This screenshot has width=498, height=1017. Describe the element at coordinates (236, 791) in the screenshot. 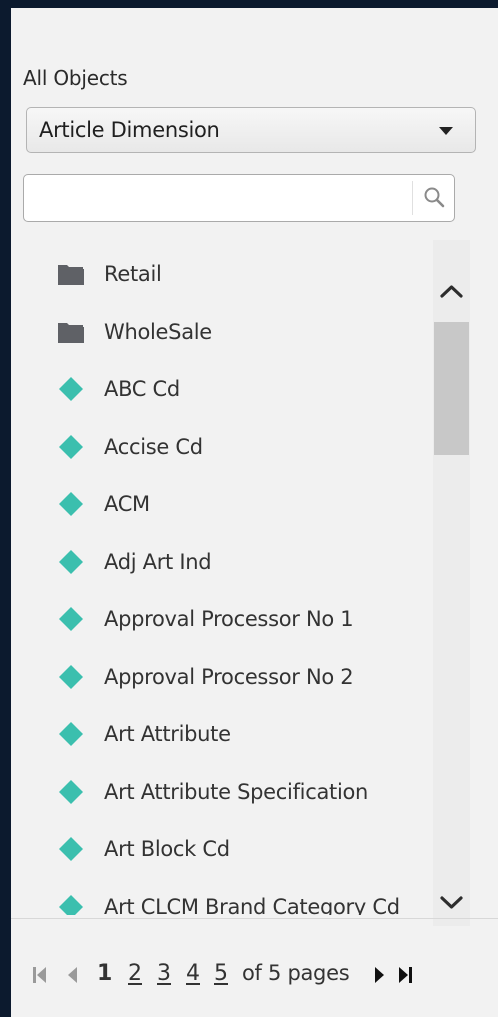

I see `tree-item-label: Art Attribute Specification` at that location.